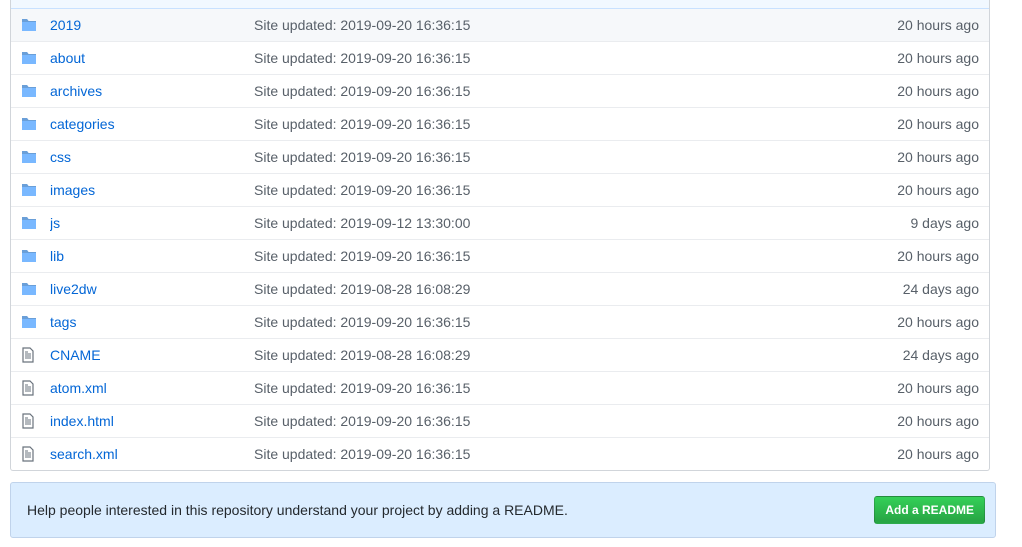 The width and height of the screenshot is (1022, 547). What do you see at coordinates (152, 157) in the screenshot?
I see `file-name-cell: css` at bounding box center [152, 157].